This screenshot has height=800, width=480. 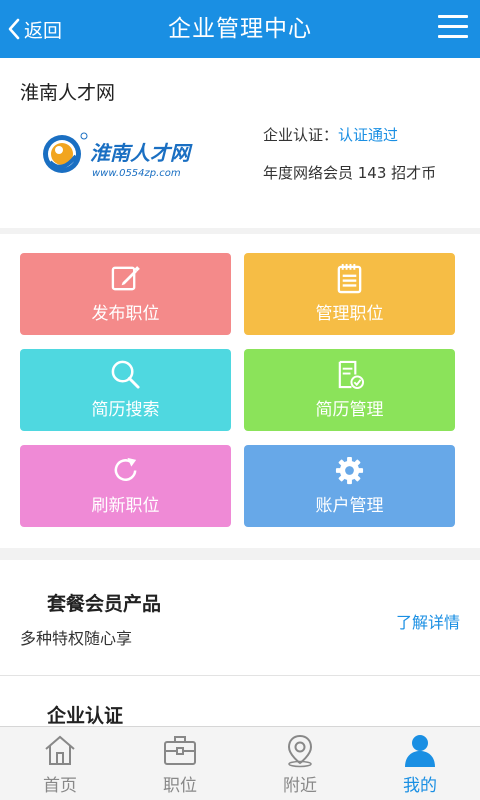 I want to click on package-subtitle: 多种特权随心享, so click(x=76, y=638).